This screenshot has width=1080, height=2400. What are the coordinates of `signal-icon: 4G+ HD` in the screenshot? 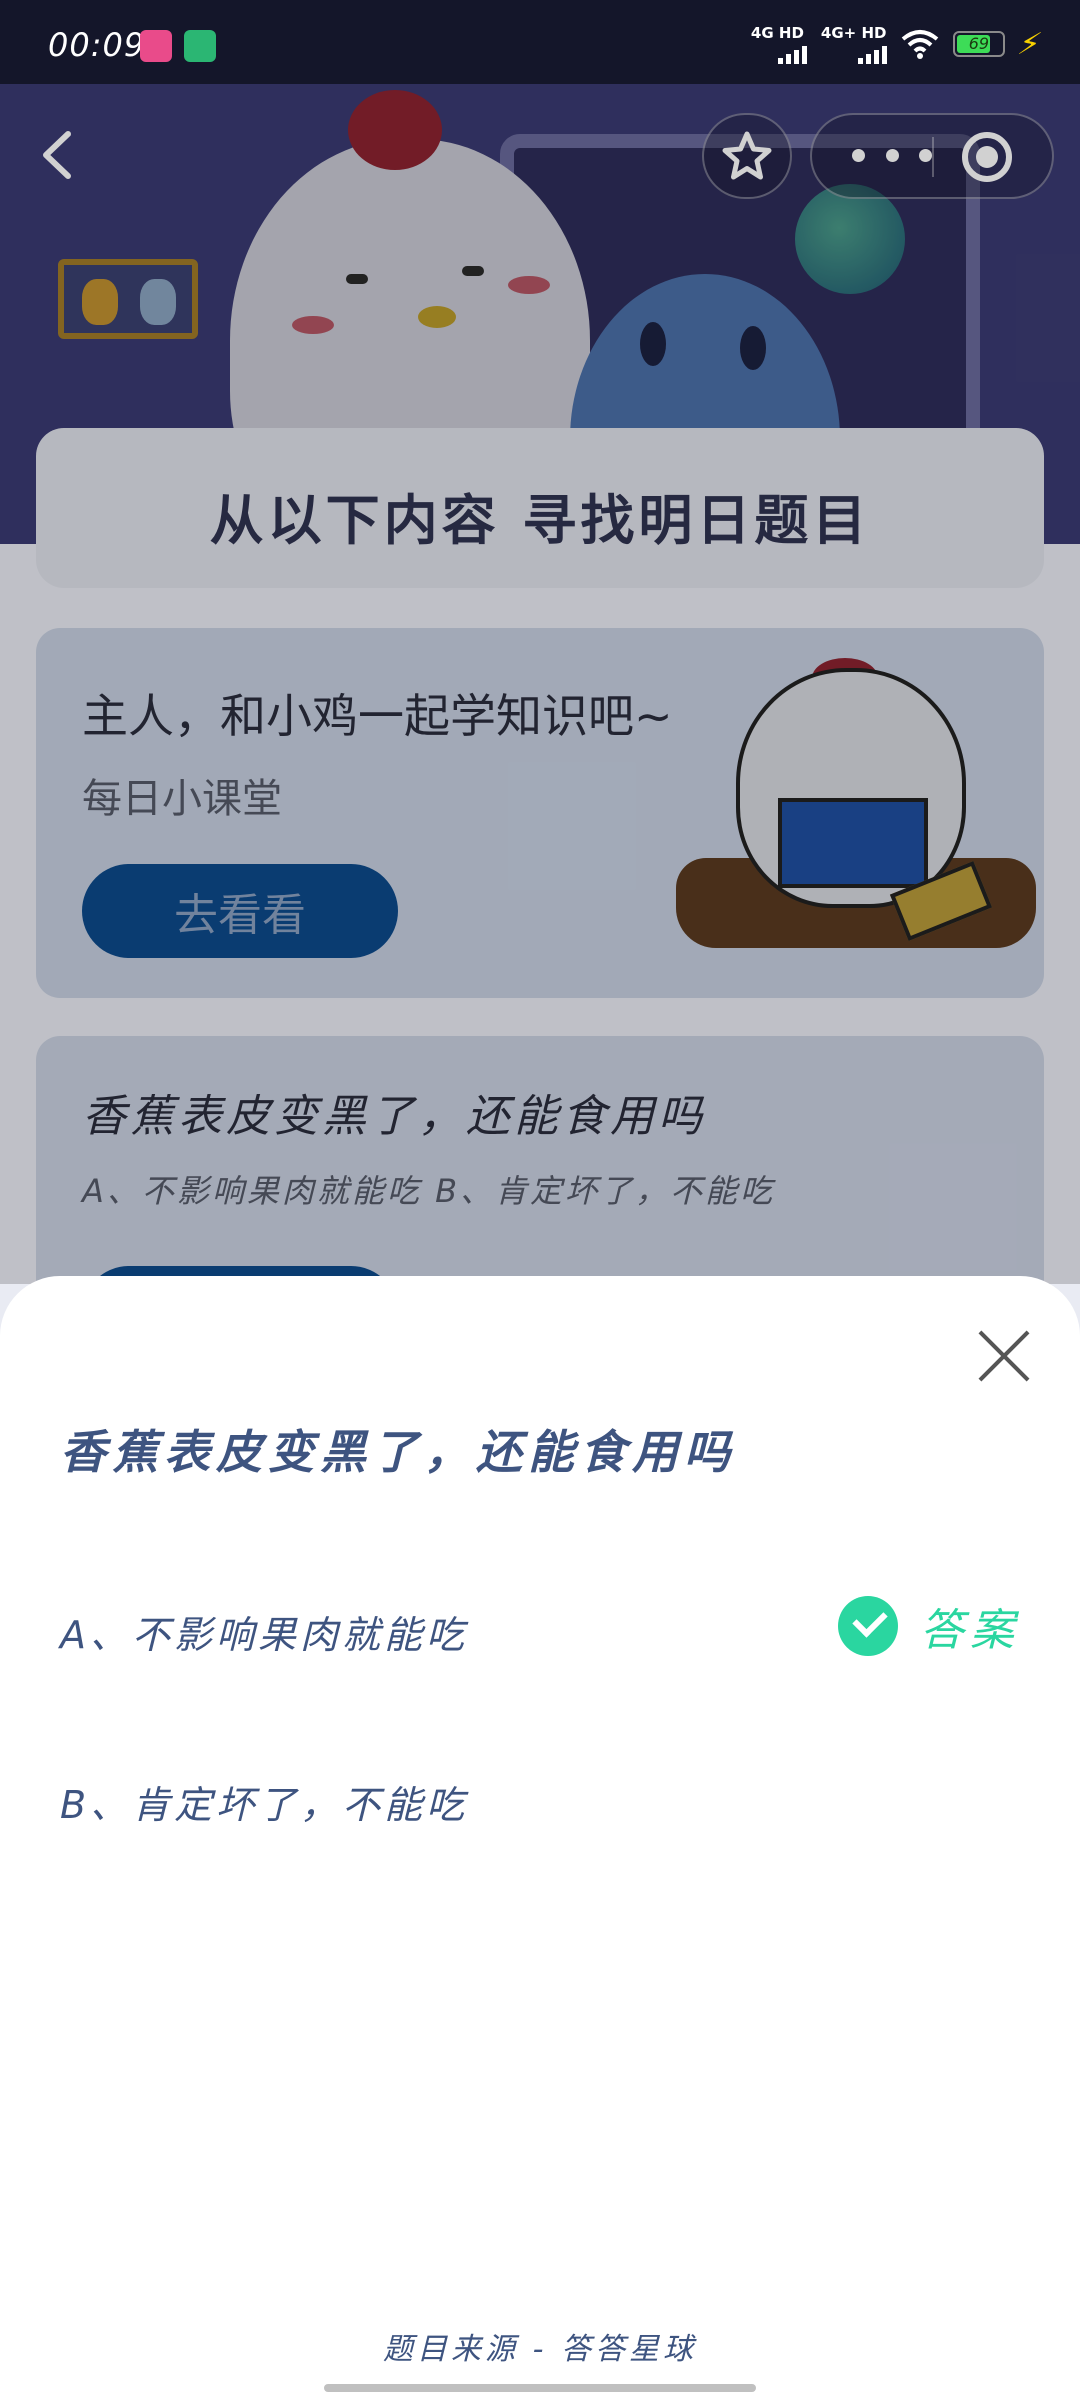 It's located at (854, 44).